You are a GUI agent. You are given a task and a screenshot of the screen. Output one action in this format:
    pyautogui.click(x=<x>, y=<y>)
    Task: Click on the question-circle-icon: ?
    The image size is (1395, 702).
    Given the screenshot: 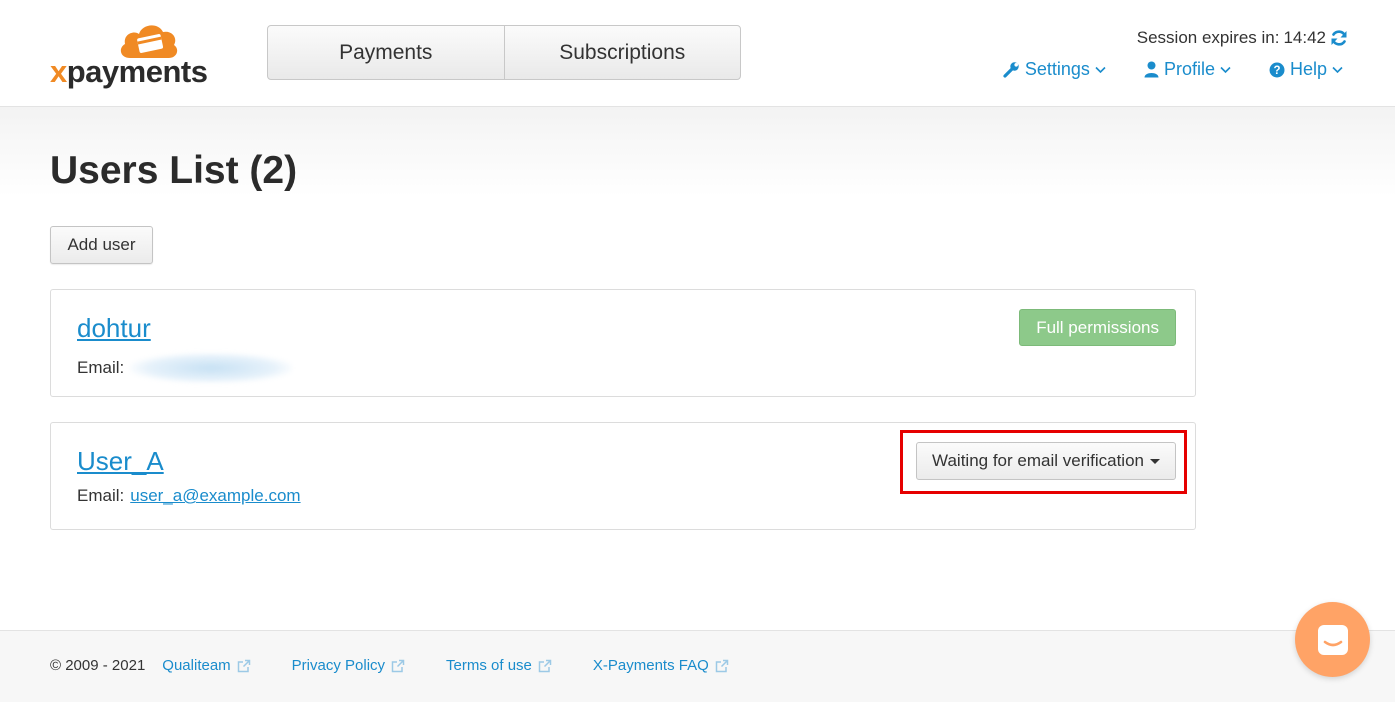 What is the action you would take?
    pyautogui.click(x=1277, y=69)
    